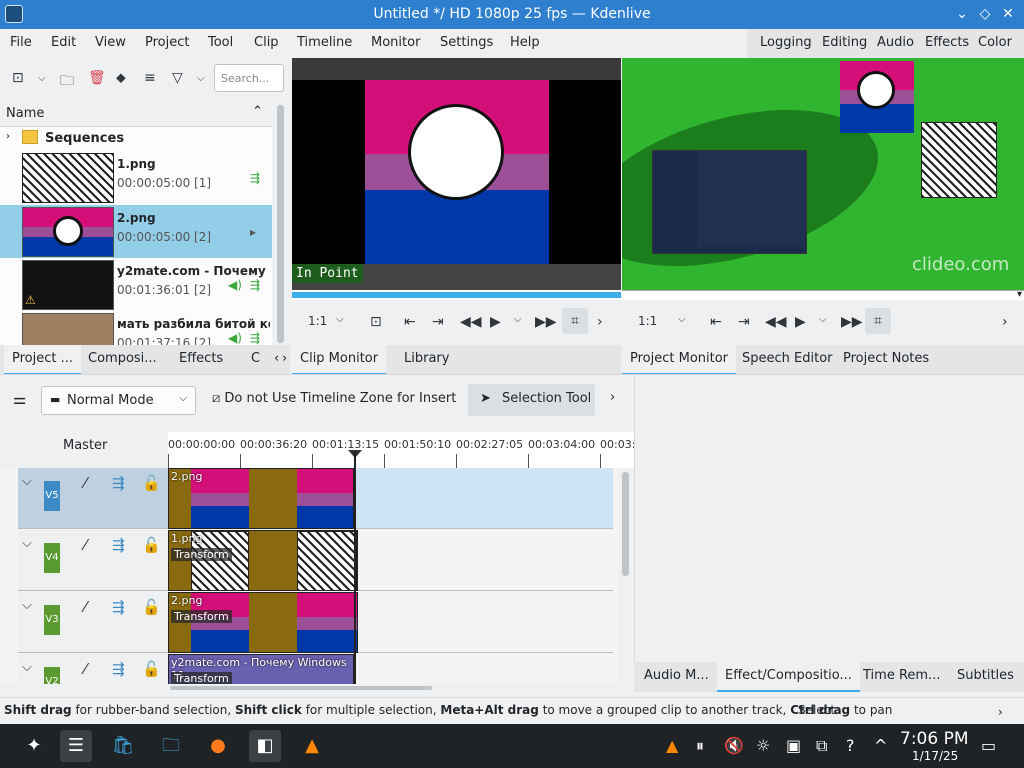 The width and height of the screenshot is (1024, 768). Describe the element at coordinates (312, 746) in the screenshot. I see `vlc-icon: ▲` at that location.